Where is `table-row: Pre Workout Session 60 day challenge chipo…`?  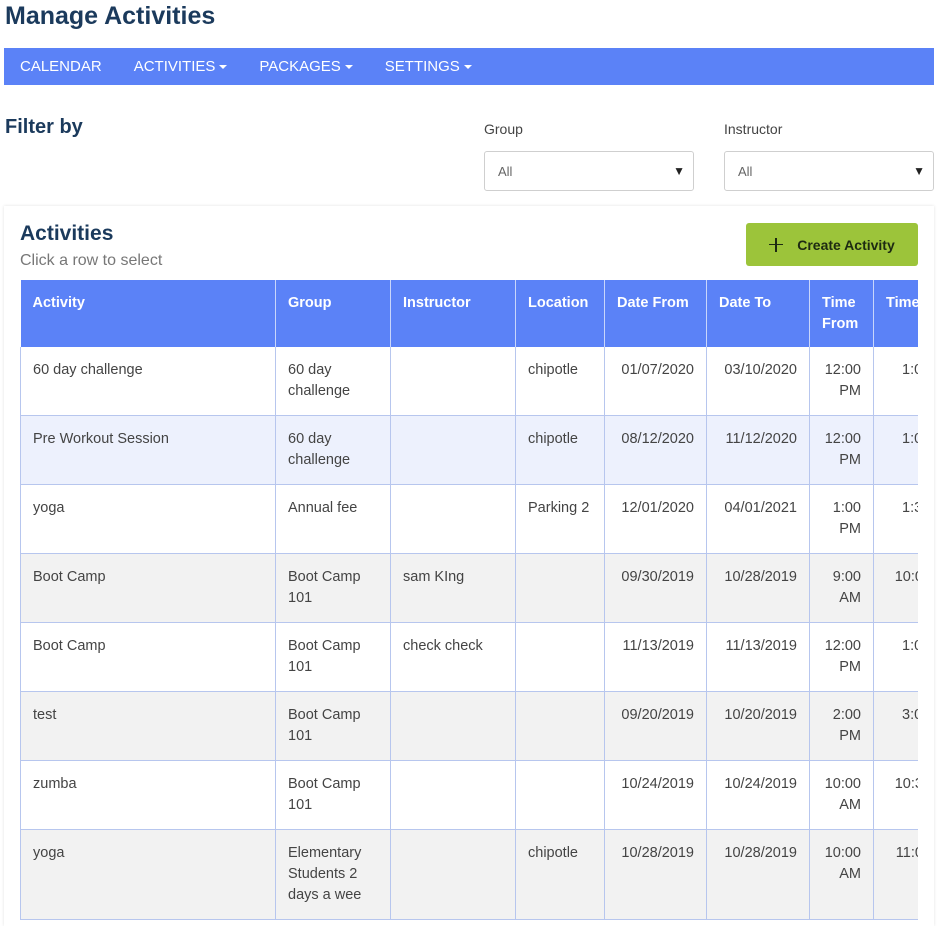 table-row: Pre Workout Session 60 day challenge chipo… is located at coordinates (469, 450).